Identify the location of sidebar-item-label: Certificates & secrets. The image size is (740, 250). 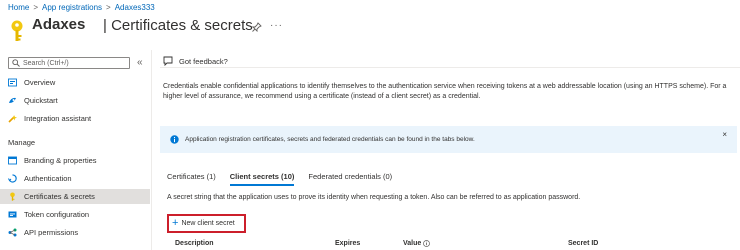
(59, 196).